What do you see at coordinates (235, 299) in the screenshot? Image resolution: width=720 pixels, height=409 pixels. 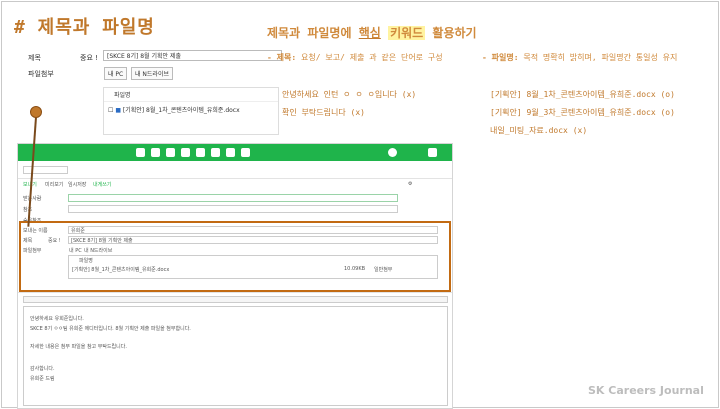 I see `editor-toolbar` at bounding box center [235, 299].